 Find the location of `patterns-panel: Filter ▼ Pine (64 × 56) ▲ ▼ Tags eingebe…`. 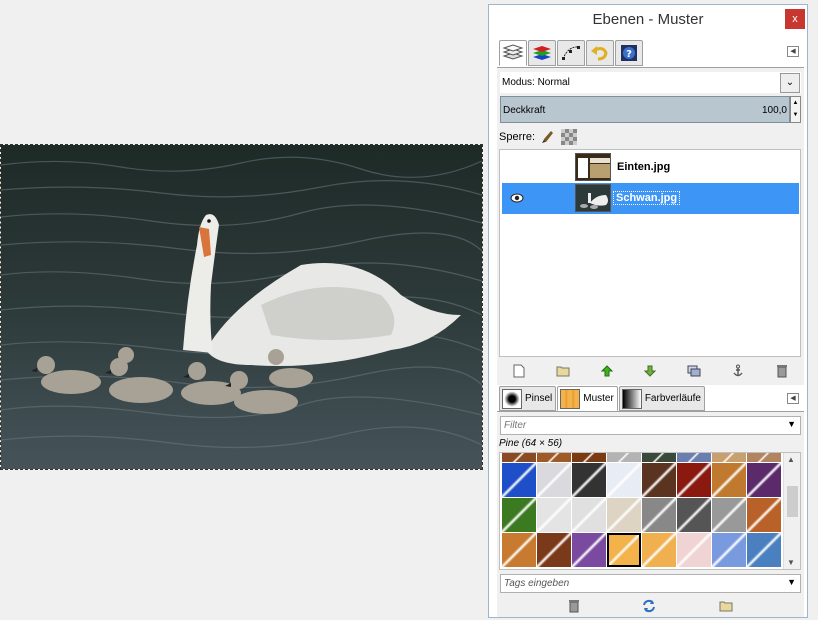

patterns-panel: Filter ▼ Pine (64 × 56) ▲ ▼ Tags eingebe… is located at coordinates (650, 514).